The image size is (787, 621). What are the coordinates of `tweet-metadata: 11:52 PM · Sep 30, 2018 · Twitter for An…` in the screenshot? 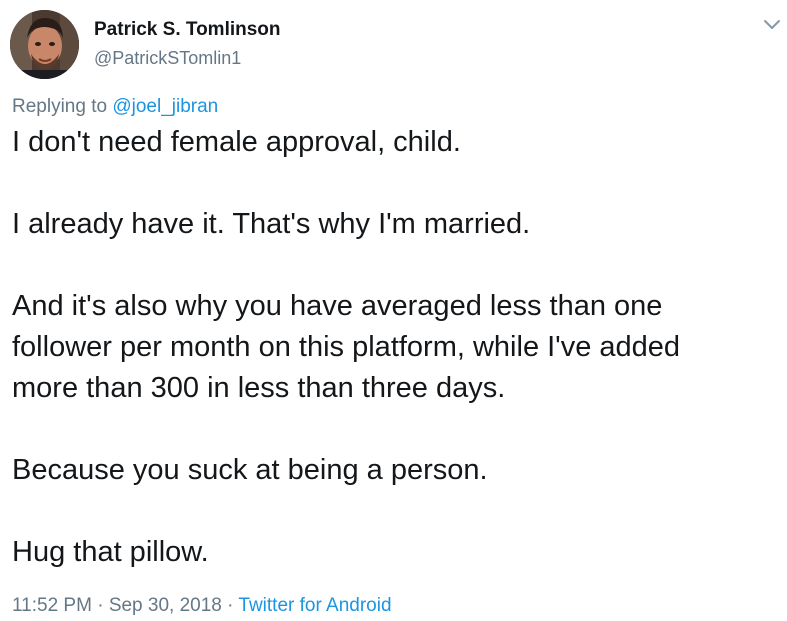 It's located at (202, 606).